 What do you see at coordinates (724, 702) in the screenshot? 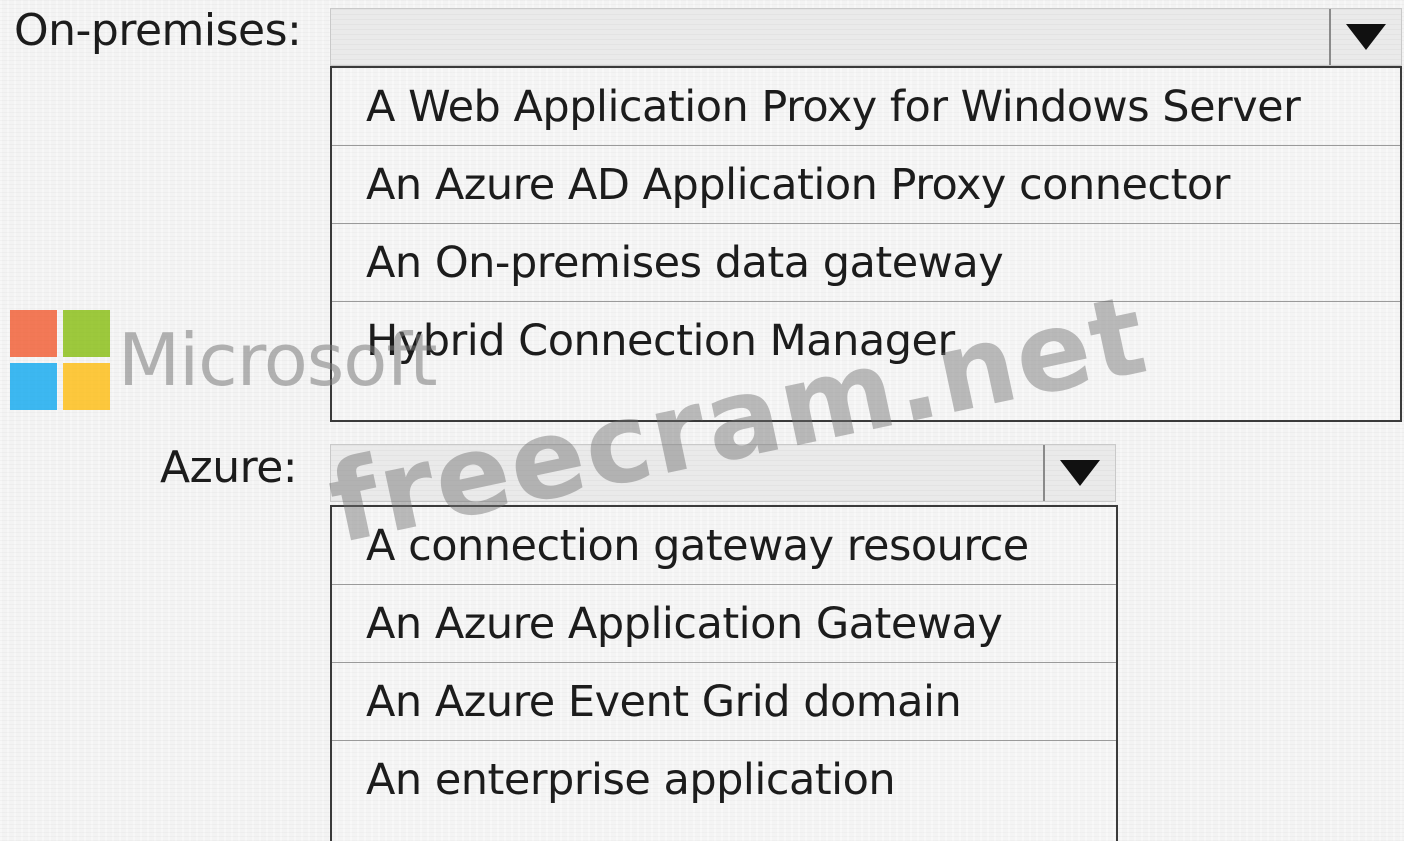
I see `azure-option: An Azure Event Grid domain` at bounding box center [724, 702].